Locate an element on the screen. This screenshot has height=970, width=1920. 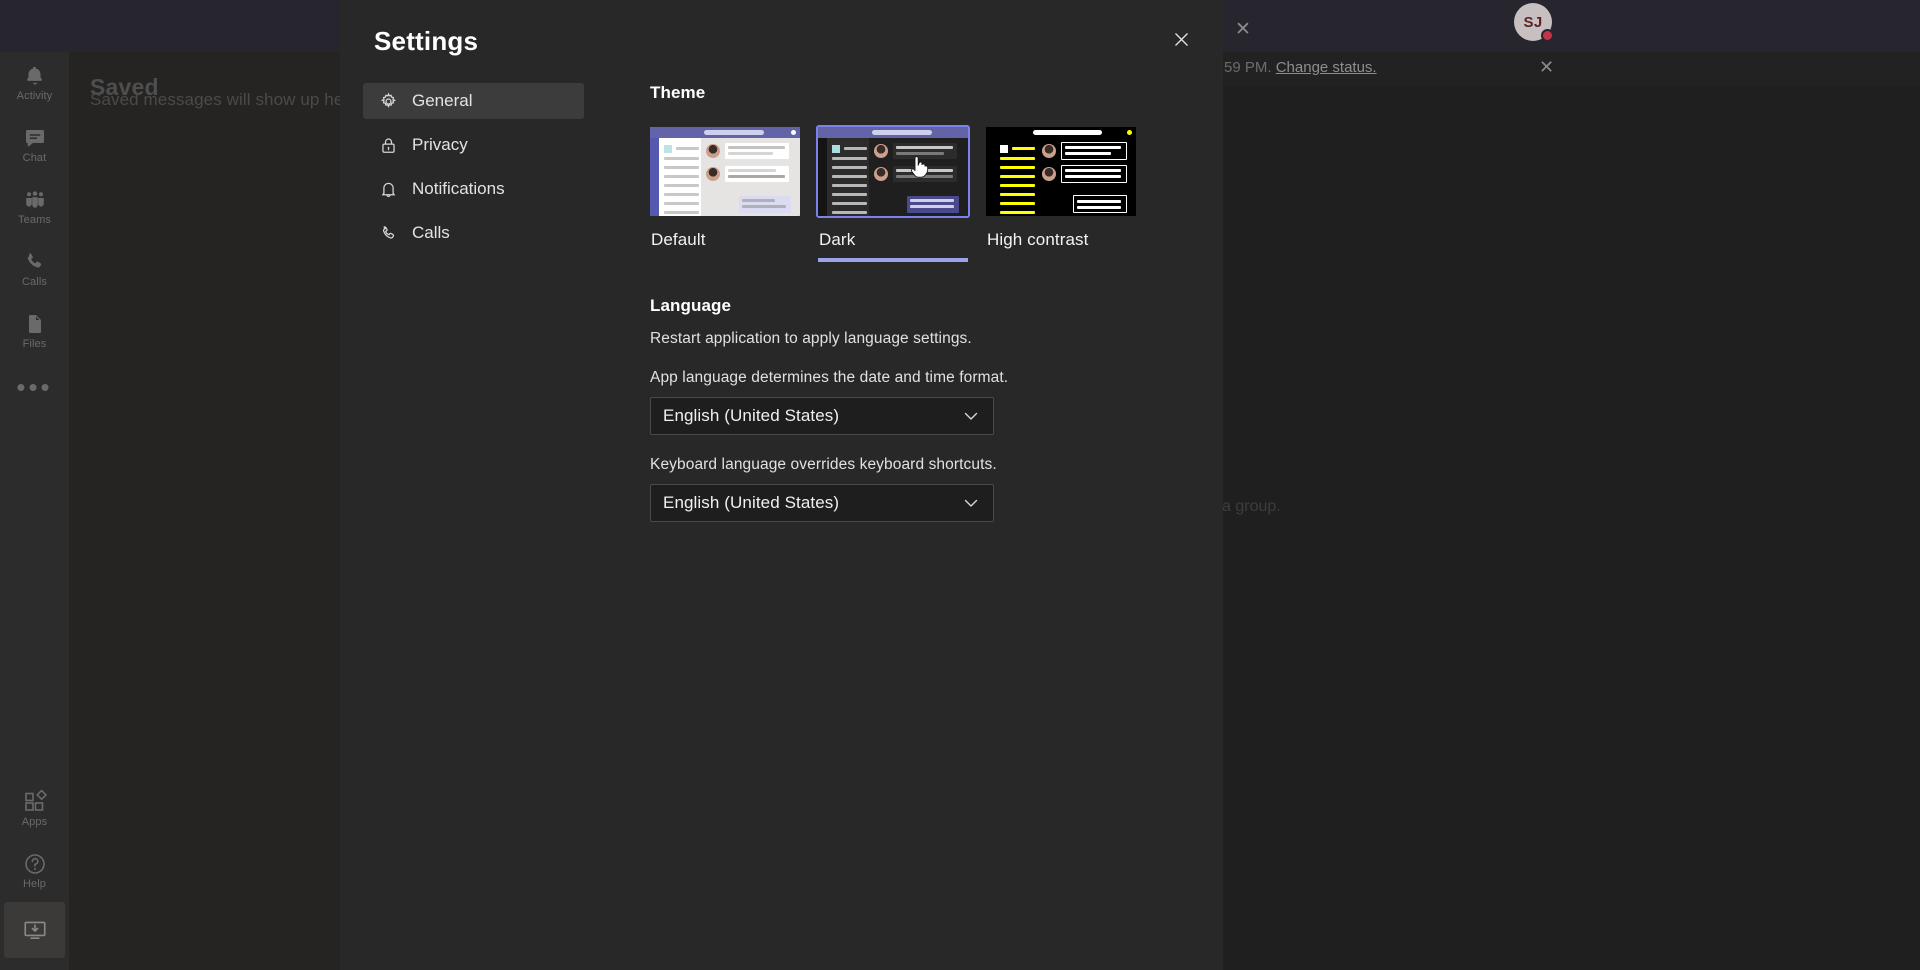
sidebar-item-notifications: Notifications is located at coordinates (473, 189).